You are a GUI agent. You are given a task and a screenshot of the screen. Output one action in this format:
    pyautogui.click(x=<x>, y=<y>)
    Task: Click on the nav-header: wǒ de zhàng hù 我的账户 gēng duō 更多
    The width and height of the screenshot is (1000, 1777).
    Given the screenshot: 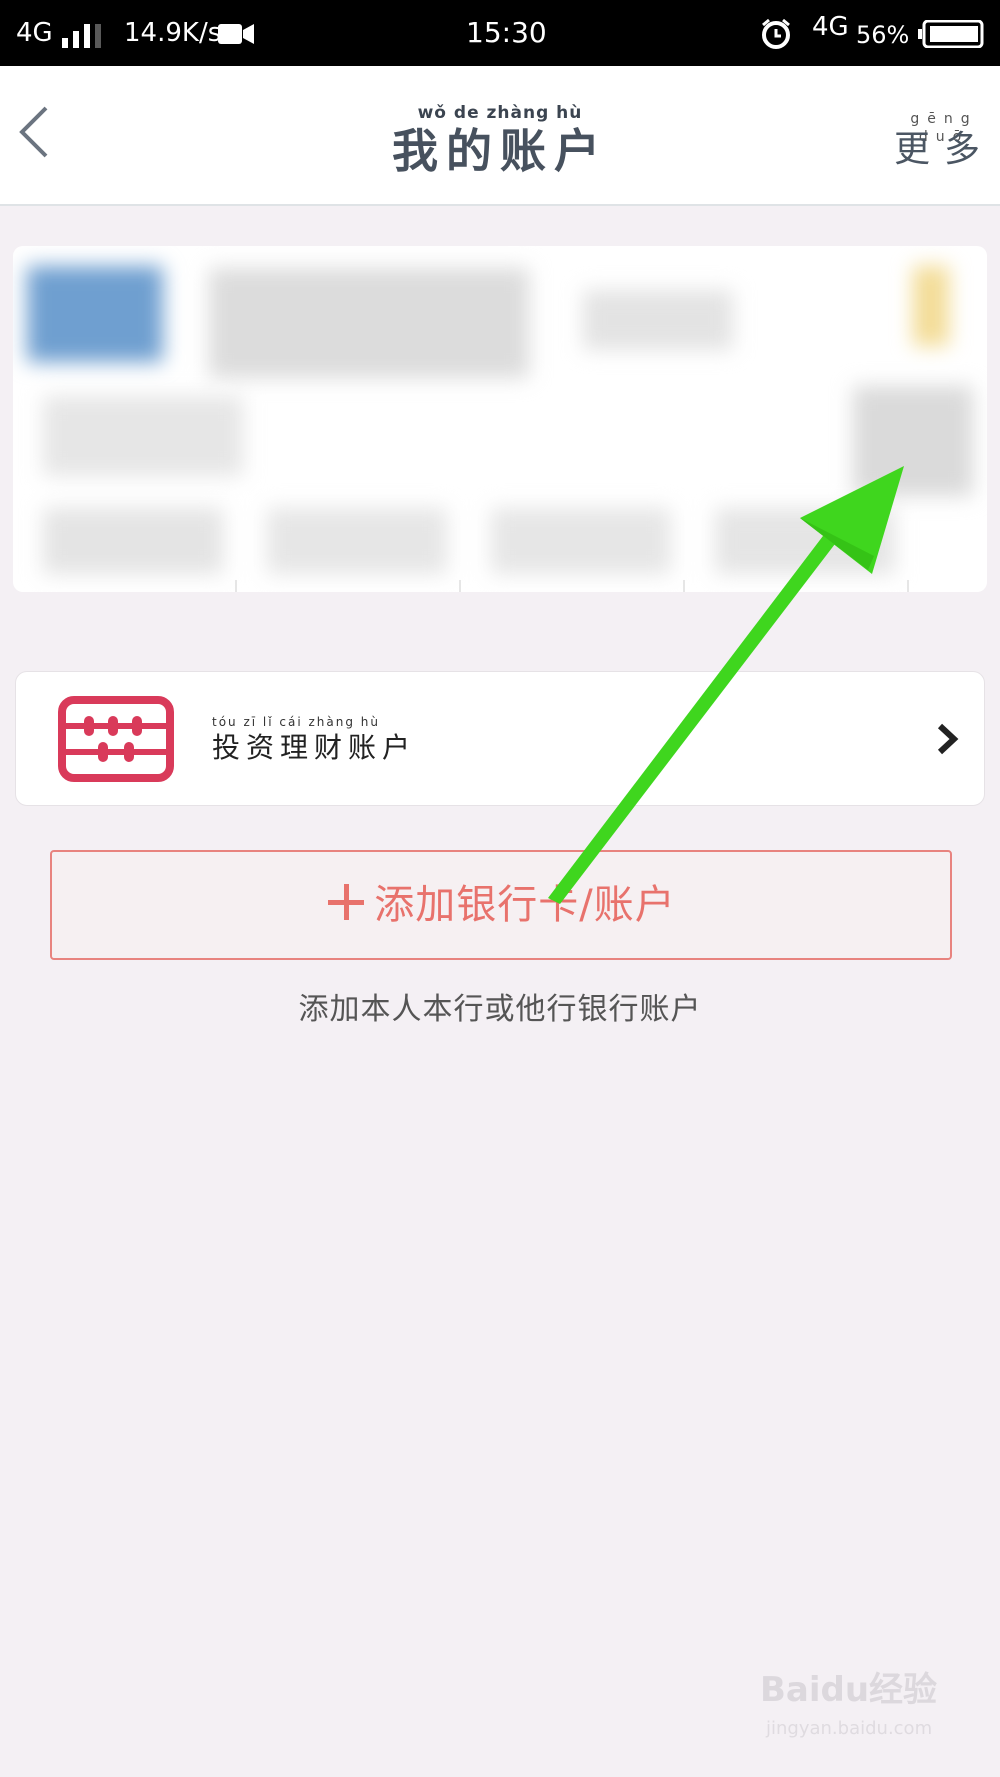 What is the action you would take?
    pyautogui.click(x=500, y=136)
    